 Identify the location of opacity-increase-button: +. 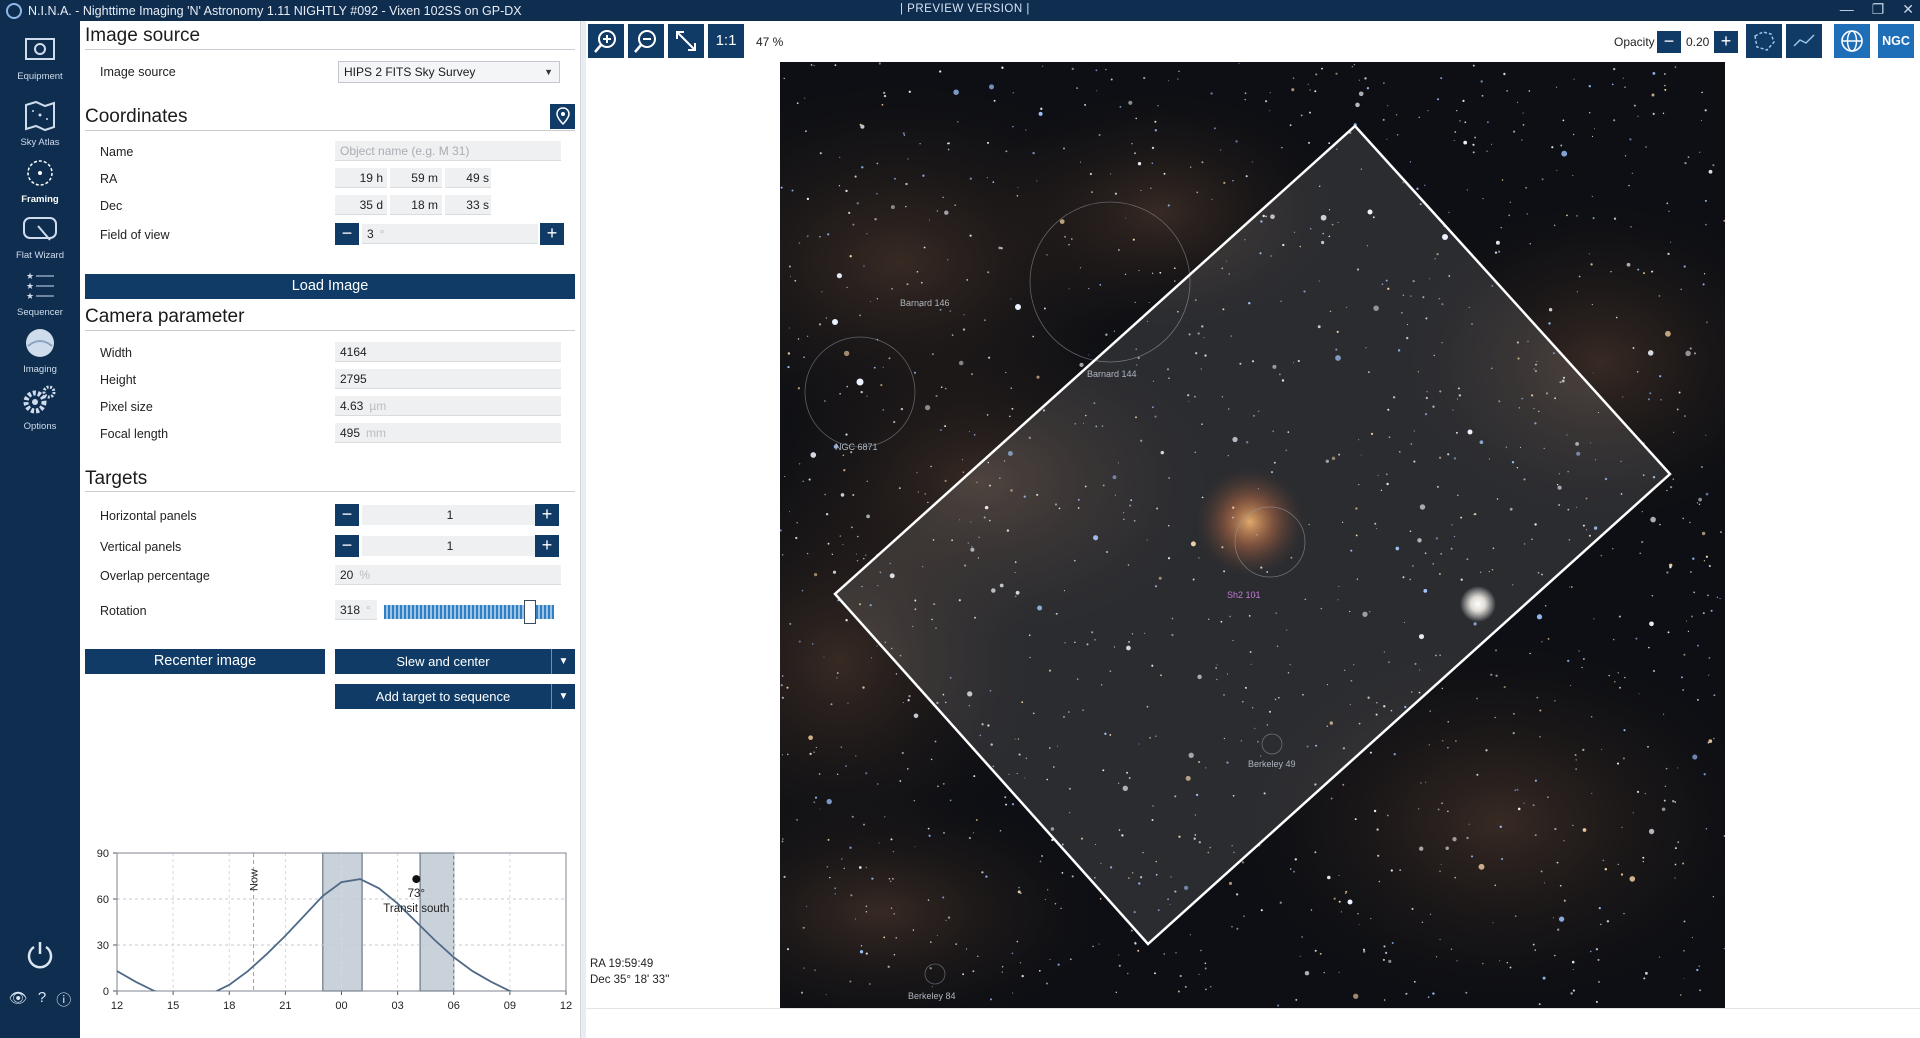
(1726, 42).